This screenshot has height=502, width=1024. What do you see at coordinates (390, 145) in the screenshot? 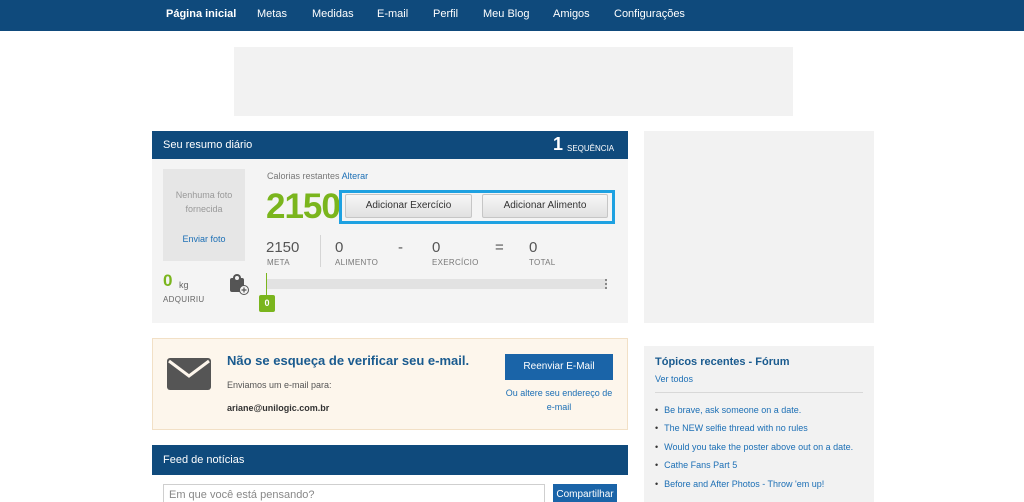
I see `summary-header: Seu resumo diário 1 SEQUÊNCIA` at bounding box center [390, 145].